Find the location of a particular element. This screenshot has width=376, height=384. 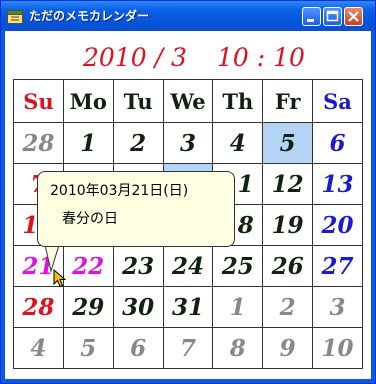

day-cell: 27 is located at coordinates (337, 266).